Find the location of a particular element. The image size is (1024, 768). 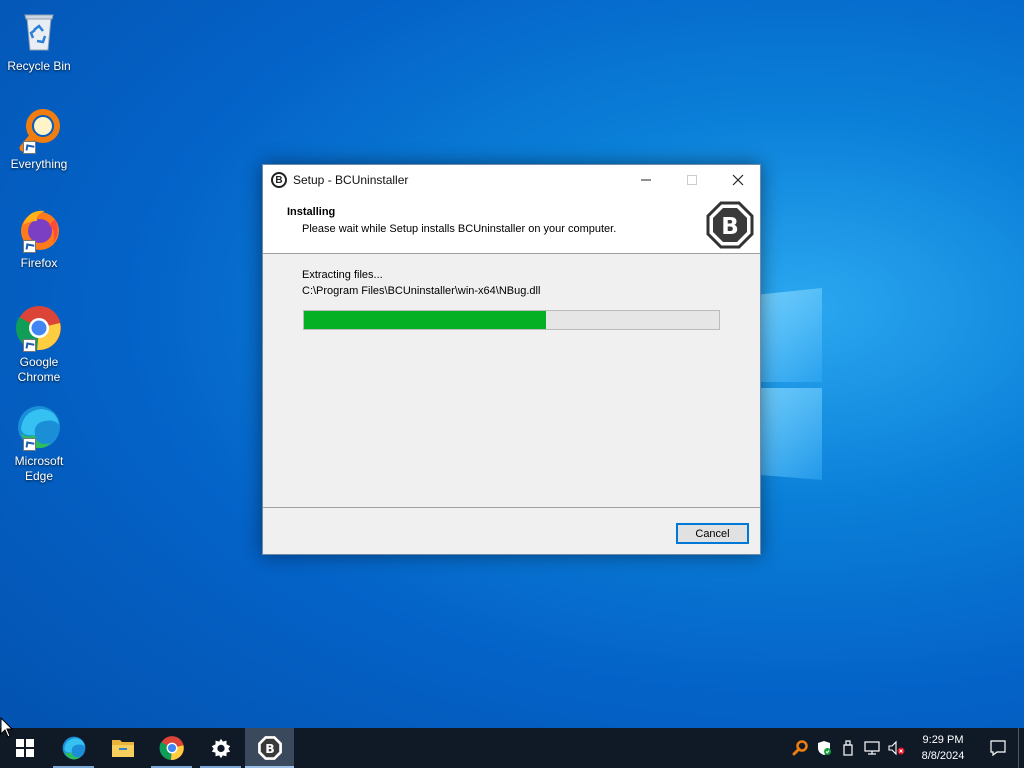

install-progress-bar is located at coordinates (511, 320).